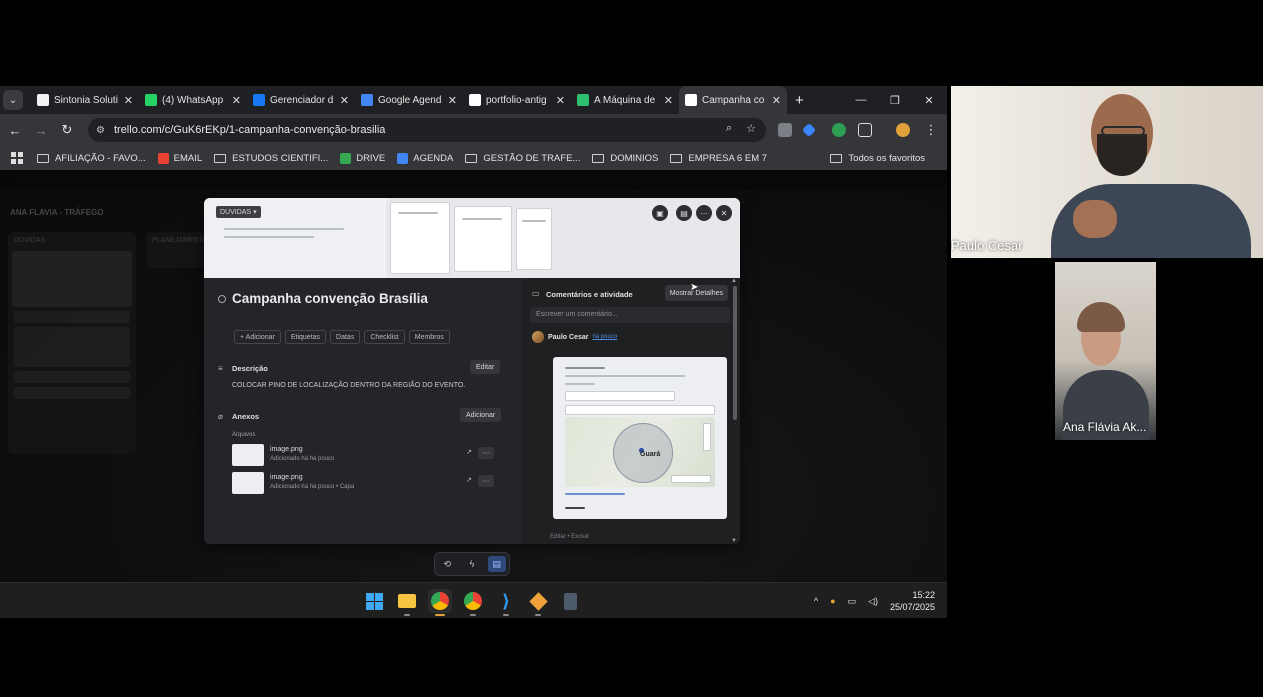  Describe the element at coordinates (485, 367) in the screenshot. I see `edit-description-button: Editar` at that location.